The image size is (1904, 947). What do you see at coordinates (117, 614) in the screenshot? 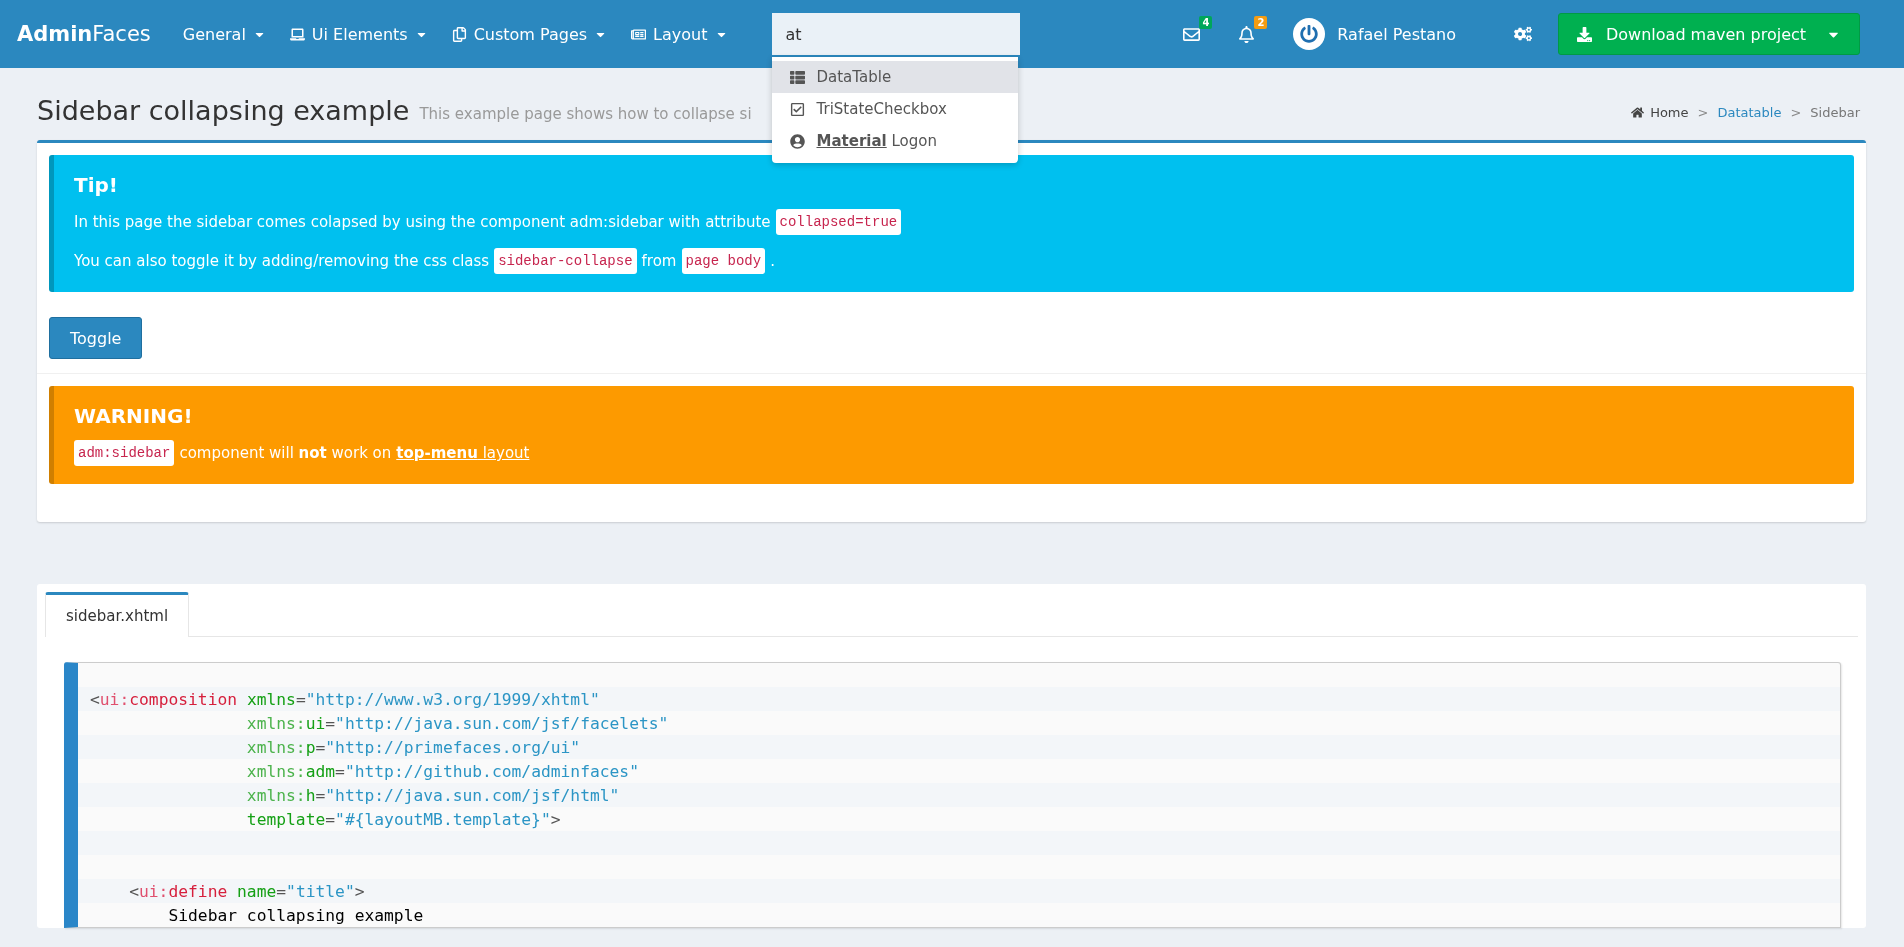
I see `file-tab: sidebar.xhtml` at bounding box center [117, 614].